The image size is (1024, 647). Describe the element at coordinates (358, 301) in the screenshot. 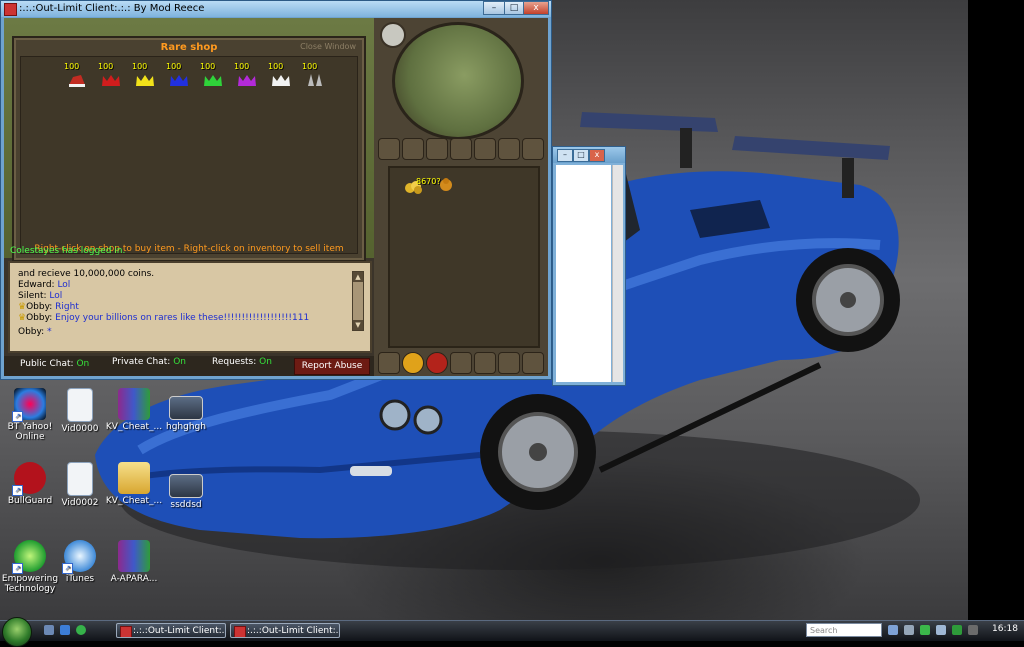

I see `chat-scrollbar: ▲ ▼` at that location.